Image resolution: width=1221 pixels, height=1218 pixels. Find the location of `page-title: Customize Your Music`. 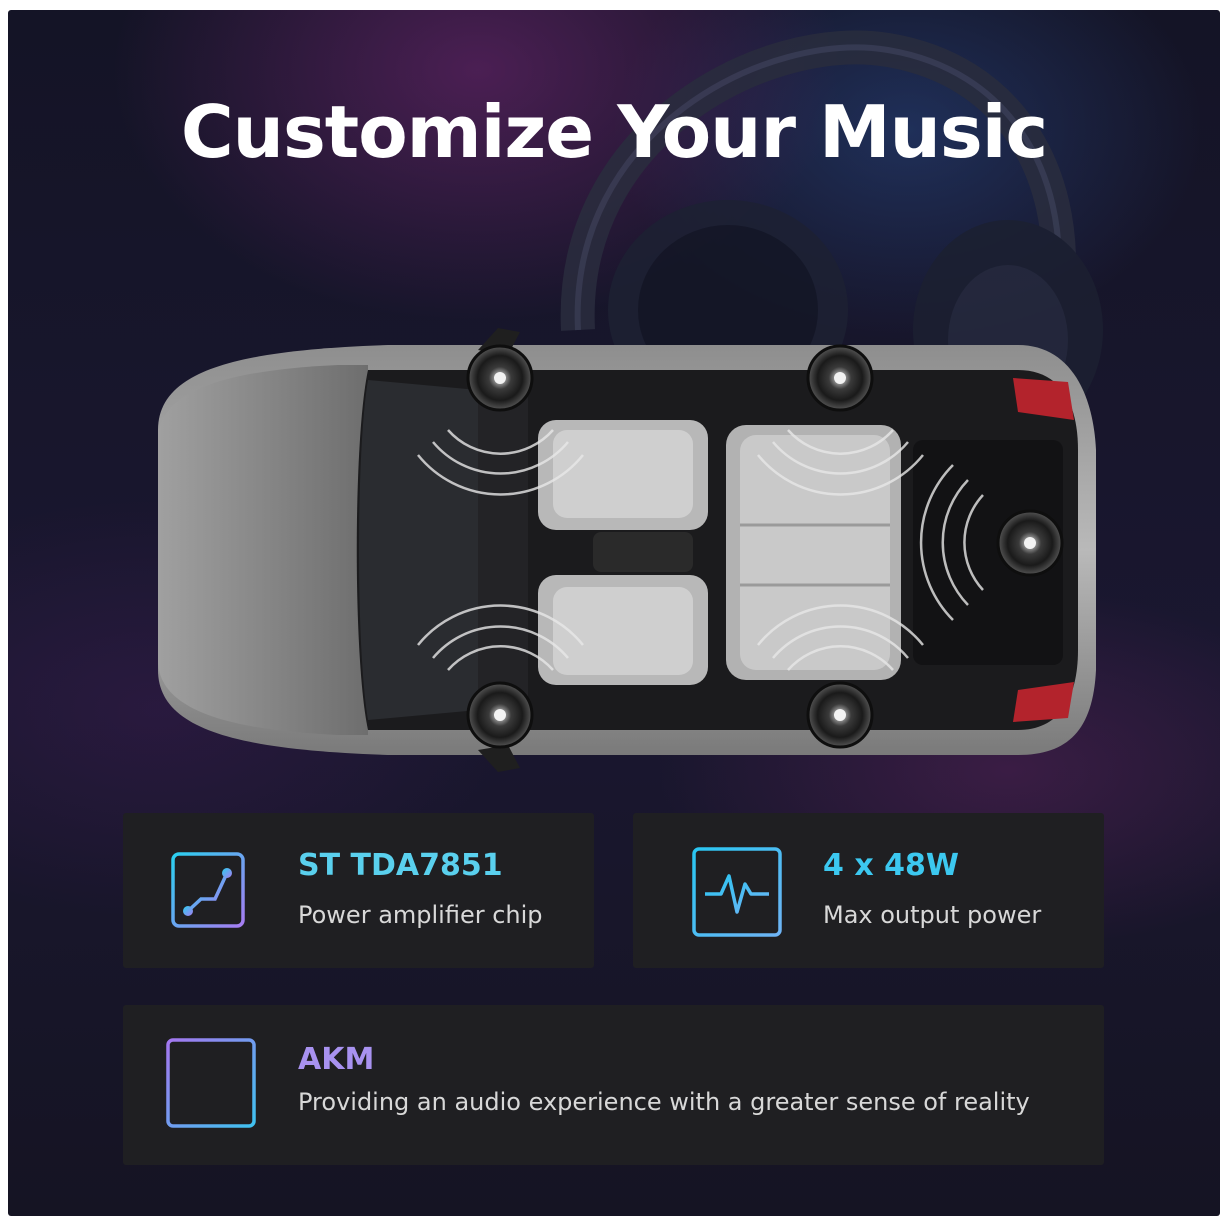

page-title: Customize Your Music is located at coordinates (614, 132).